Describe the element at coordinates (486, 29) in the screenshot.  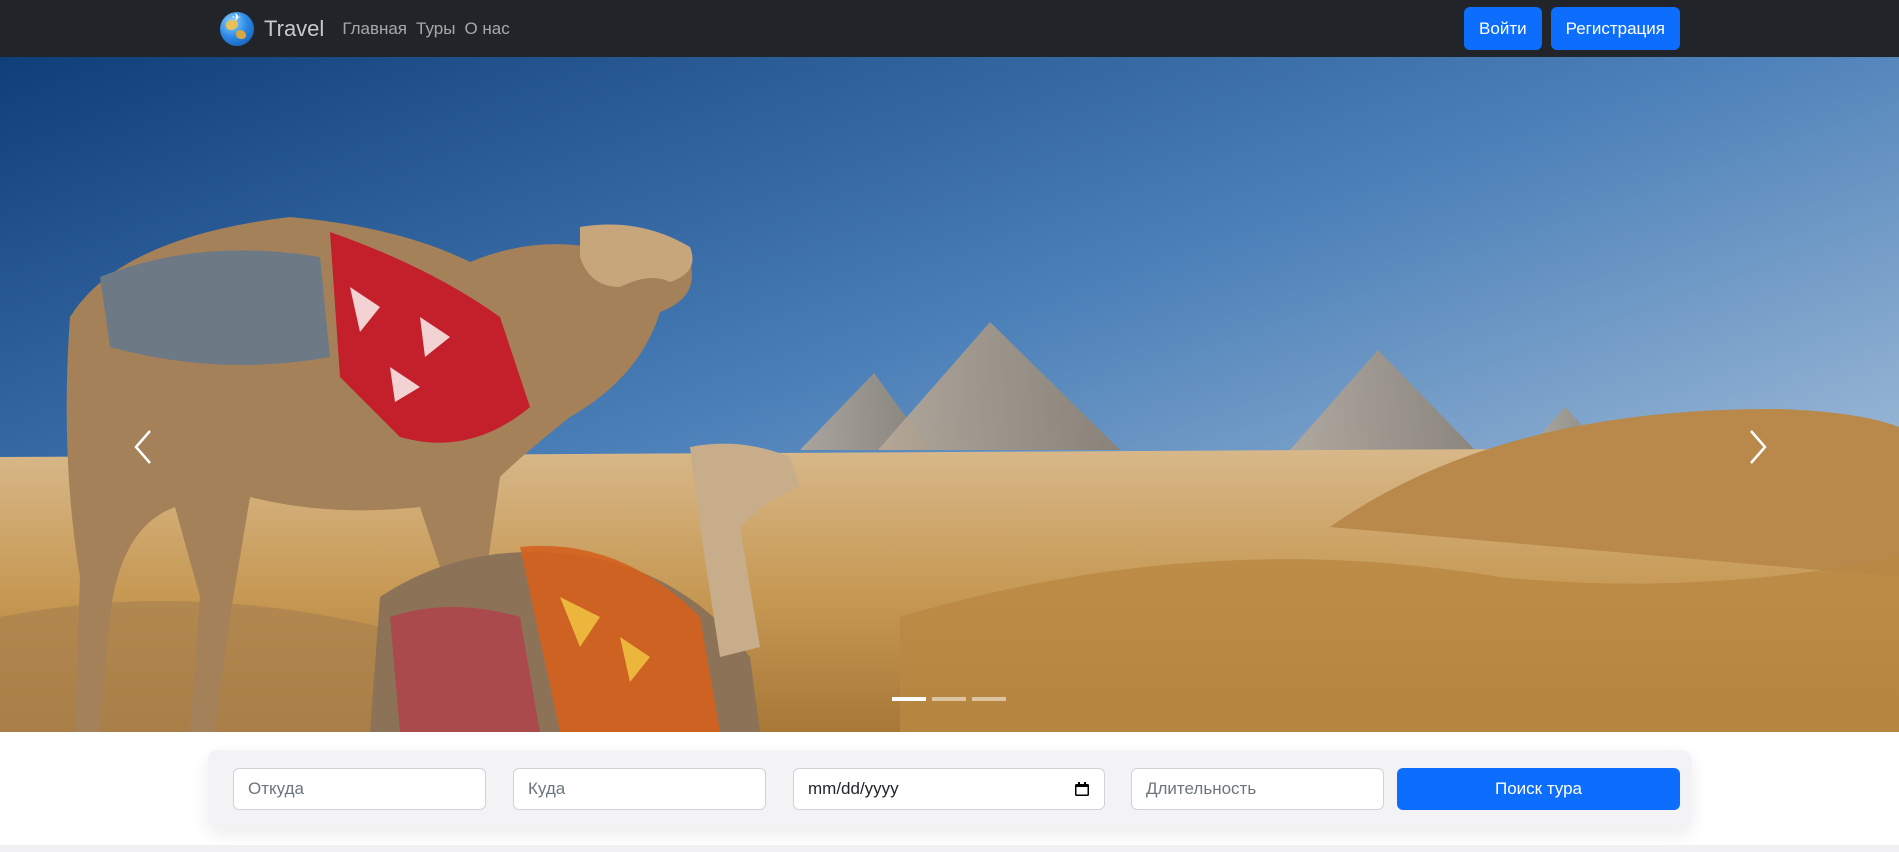
I see `nav-link-about: О нас` at that location.